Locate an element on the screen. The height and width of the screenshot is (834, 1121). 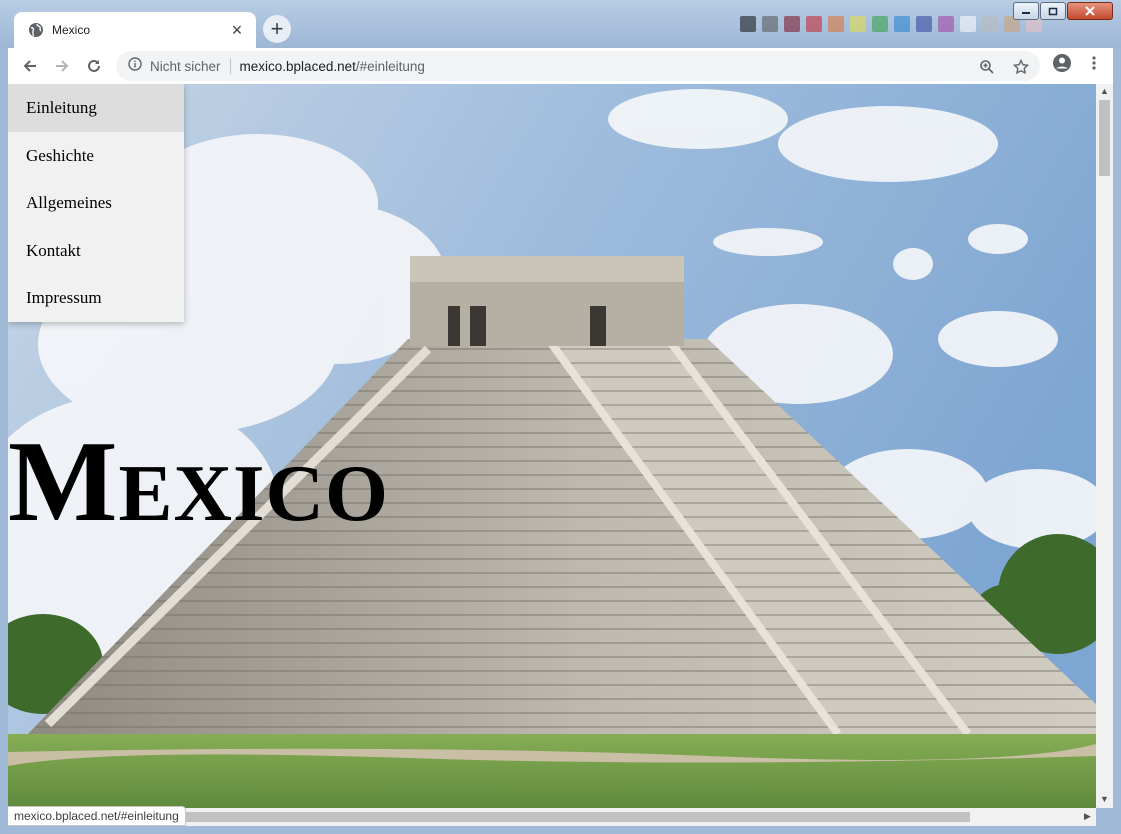
vertical-scrollbar: ▲ ▼ is located at coordinates (1104, 446).